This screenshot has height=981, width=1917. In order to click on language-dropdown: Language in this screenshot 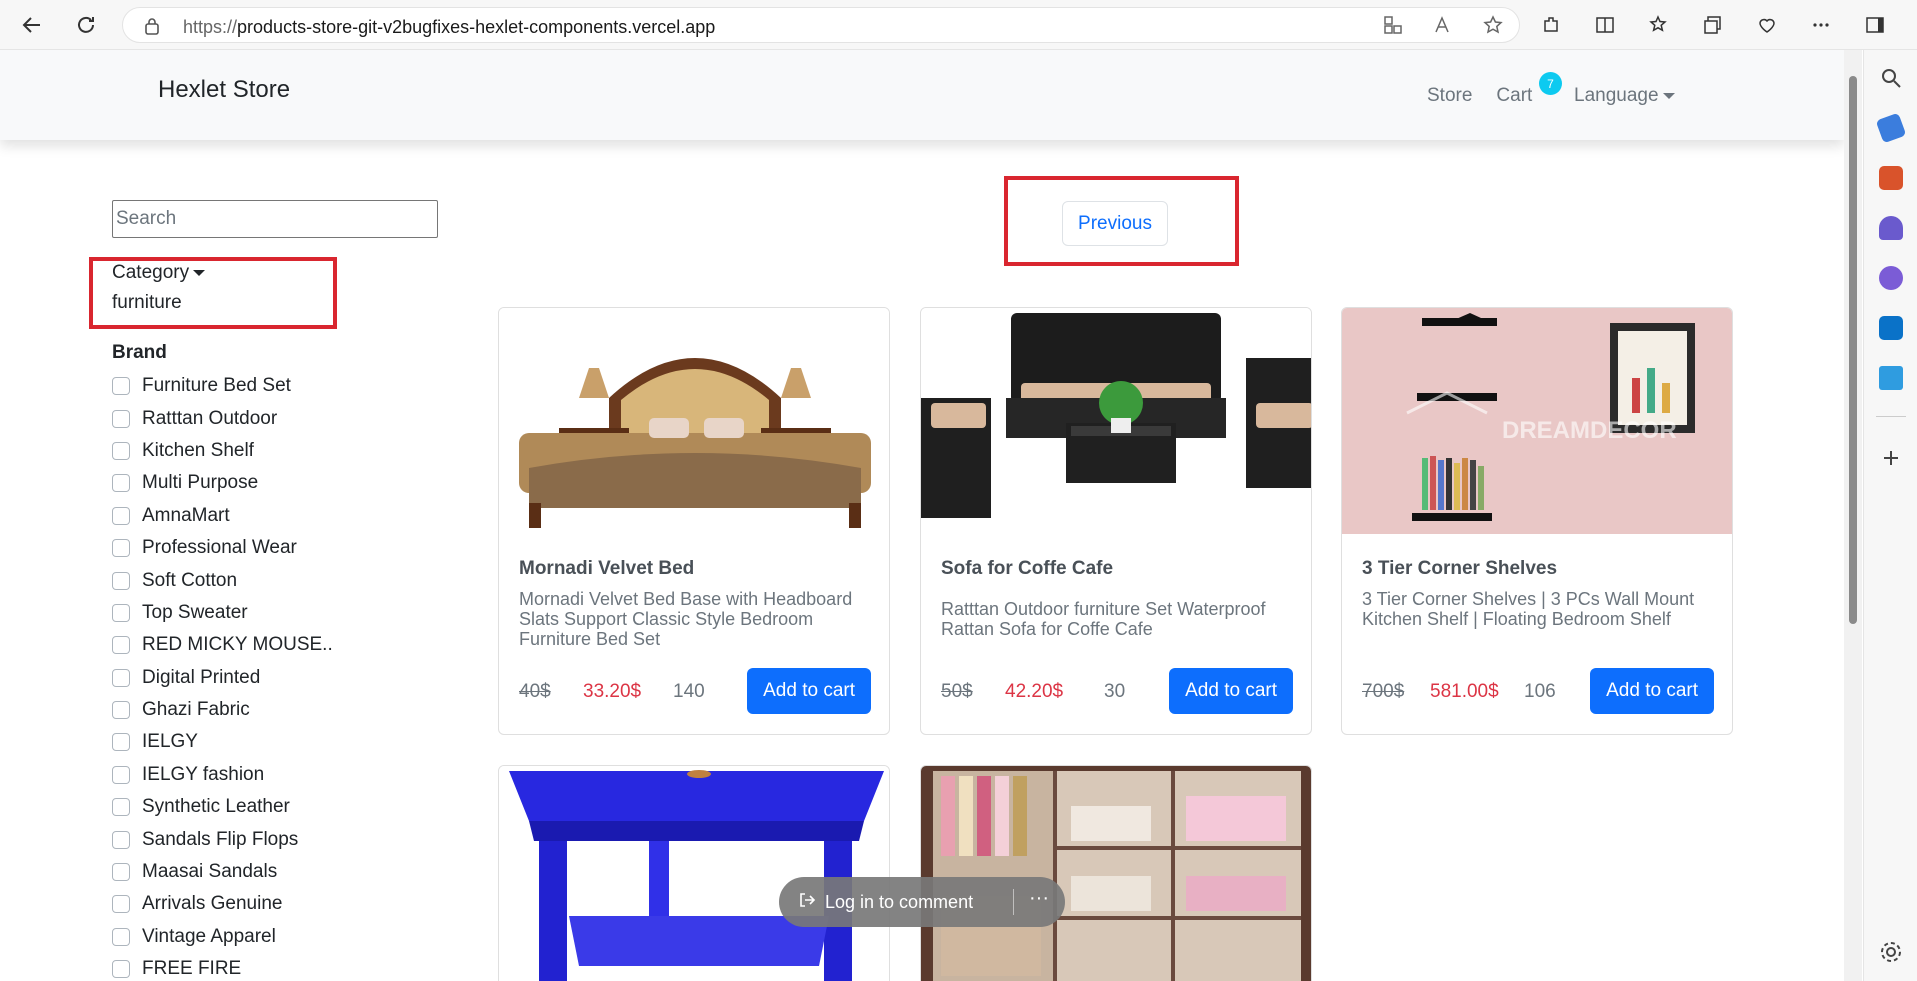, I will do `click(1624, 96)`.